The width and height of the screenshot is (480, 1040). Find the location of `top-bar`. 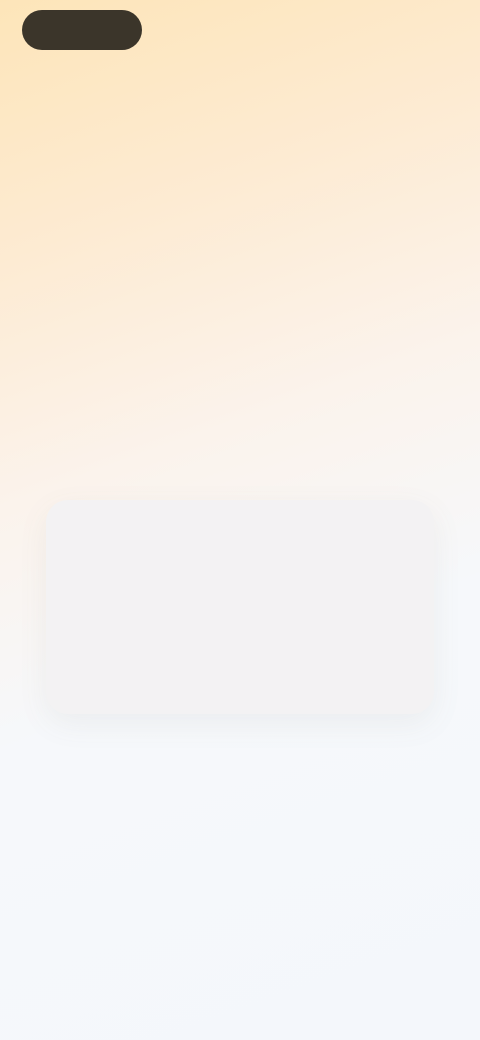

top-bar is located at coordinates (240, 32).